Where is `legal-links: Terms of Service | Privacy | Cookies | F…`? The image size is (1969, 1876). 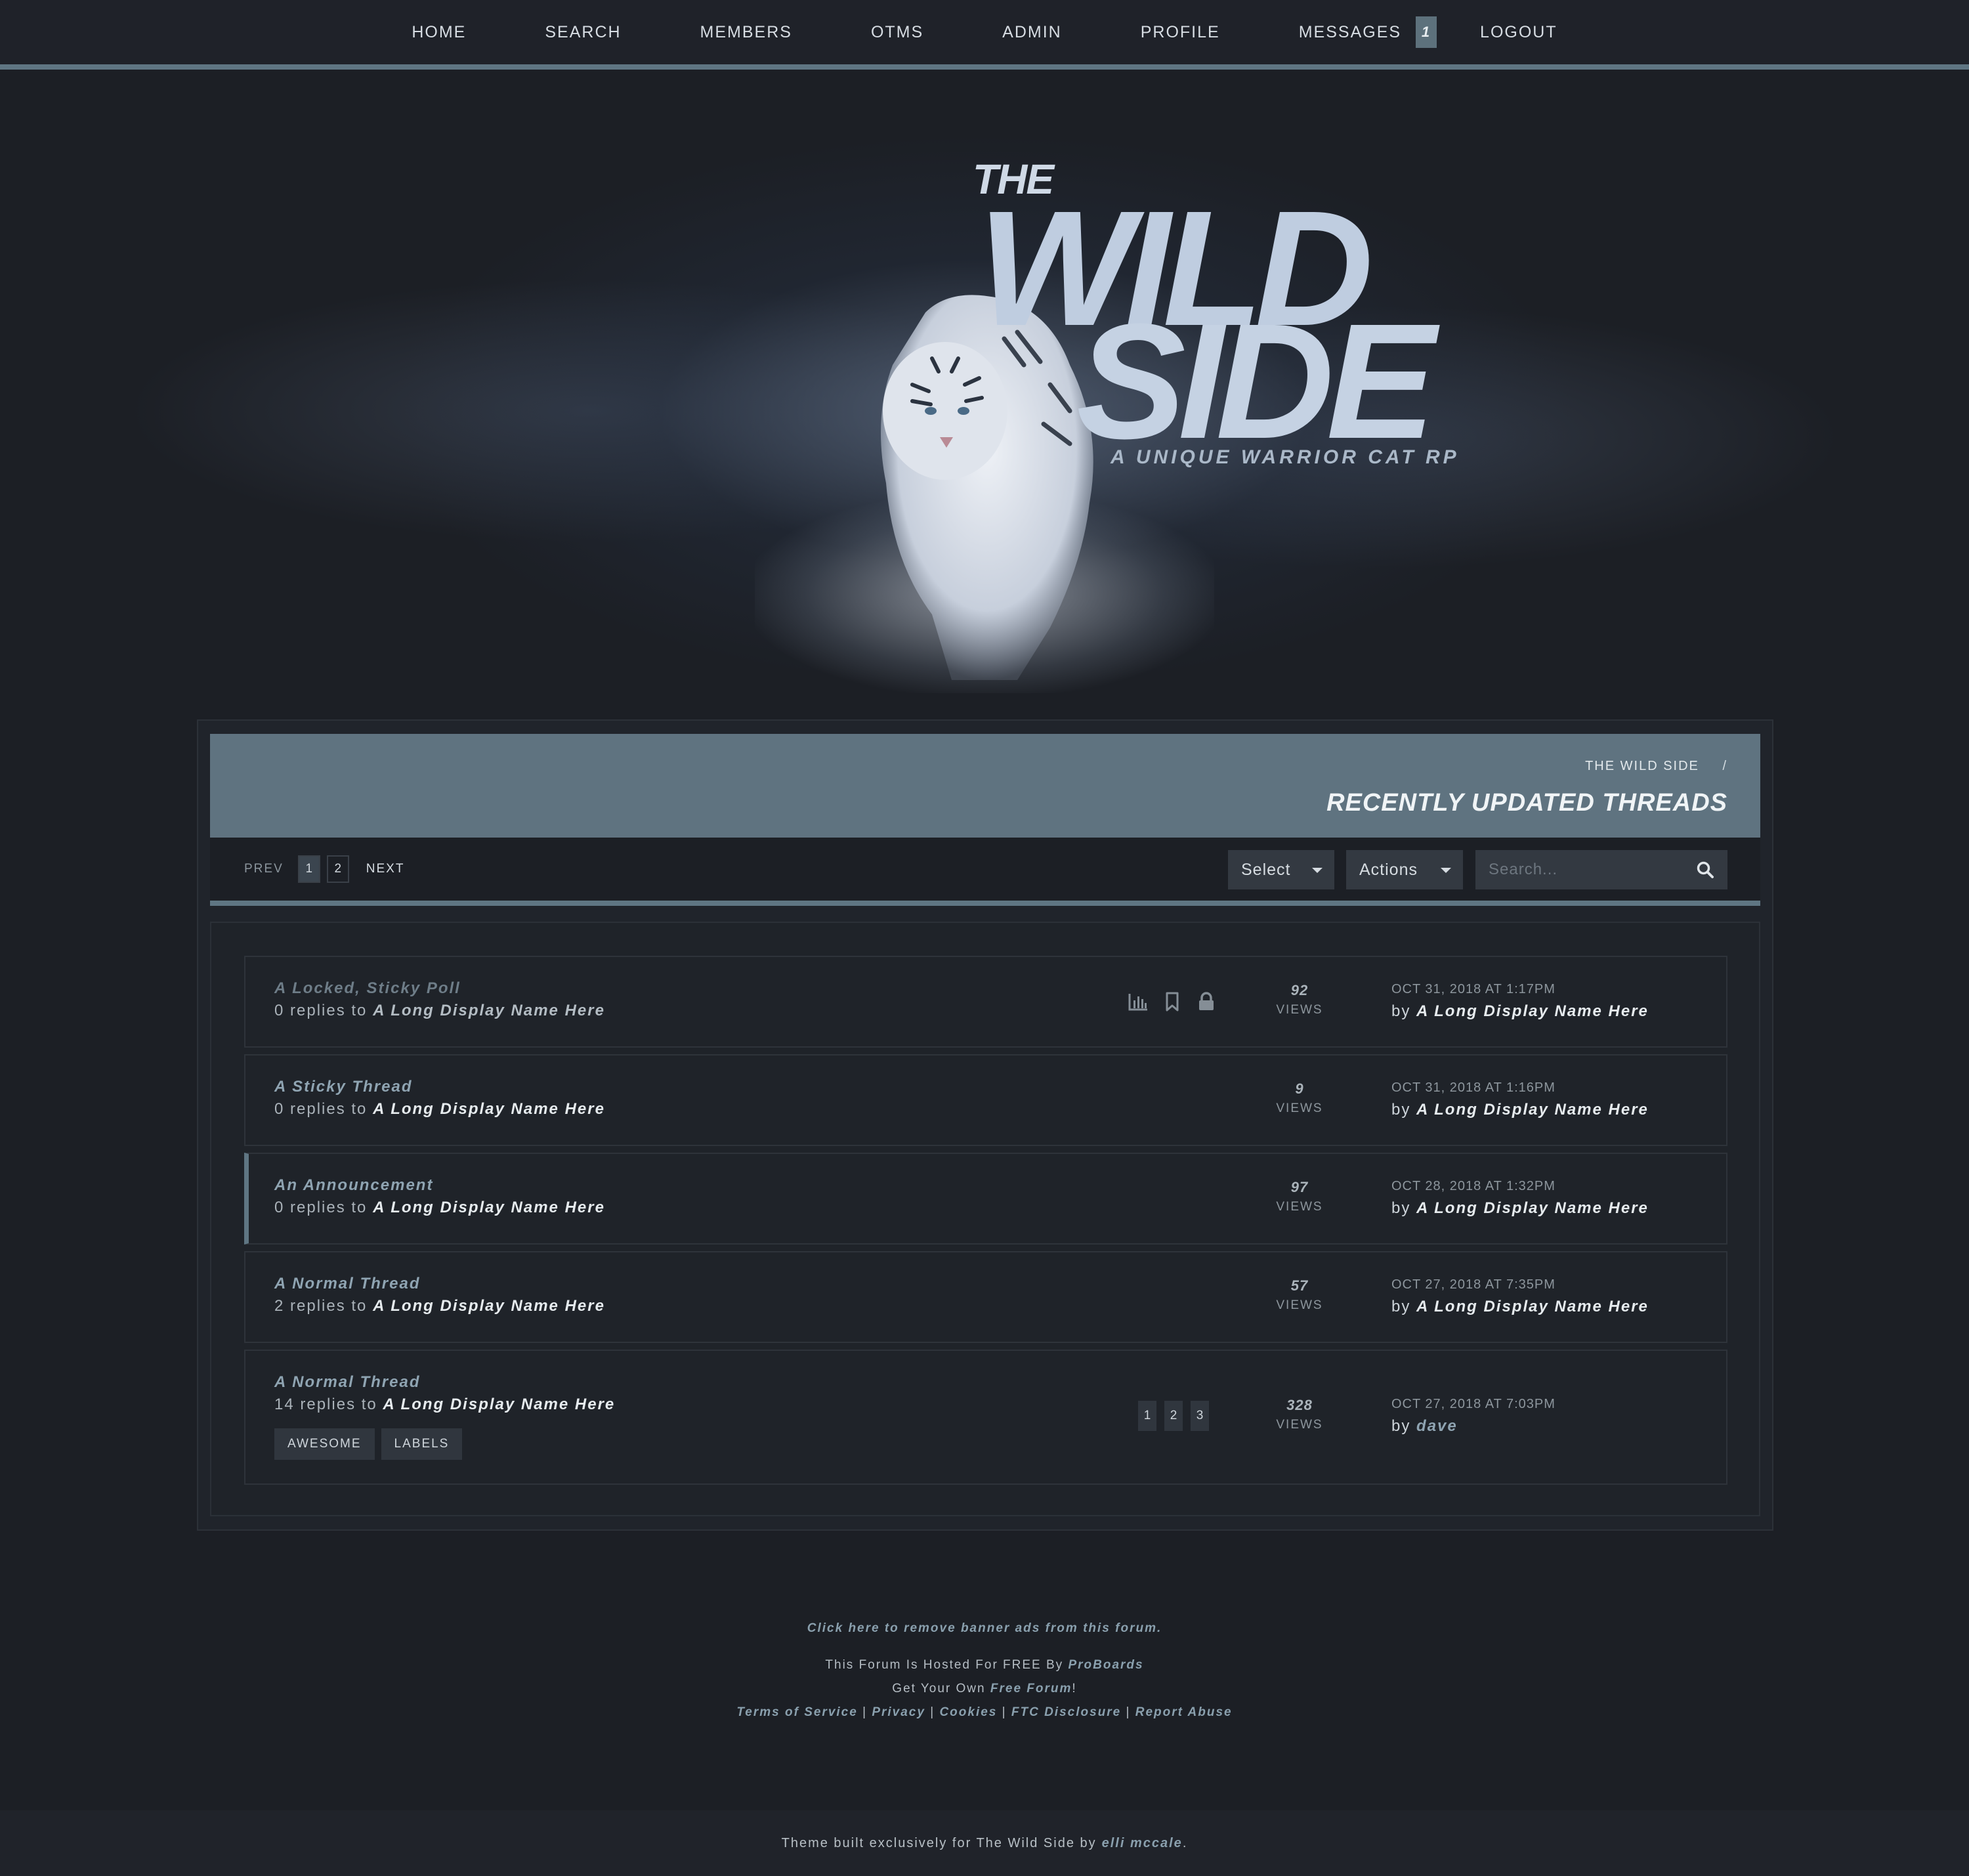 legal-links: Terms of Service | Privacy | Cookies | F… is located at coordinates (984, 1713).